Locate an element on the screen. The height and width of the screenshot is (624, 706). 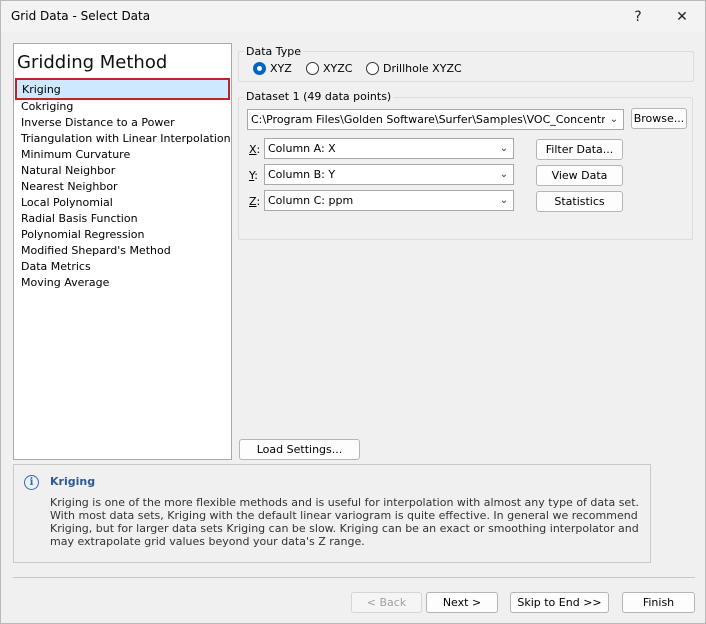
method-item: Triangulation with Linear Interpolation is located at coordinates (122, 139).